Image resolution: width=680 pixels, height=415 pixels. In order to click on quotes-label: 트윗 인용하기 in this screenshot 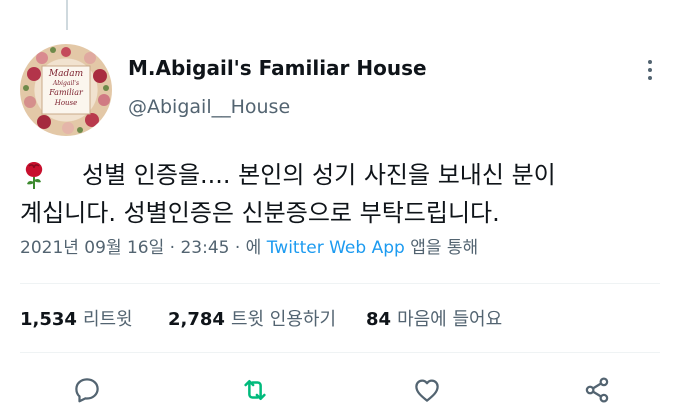, I will do `click(283, 319)`.